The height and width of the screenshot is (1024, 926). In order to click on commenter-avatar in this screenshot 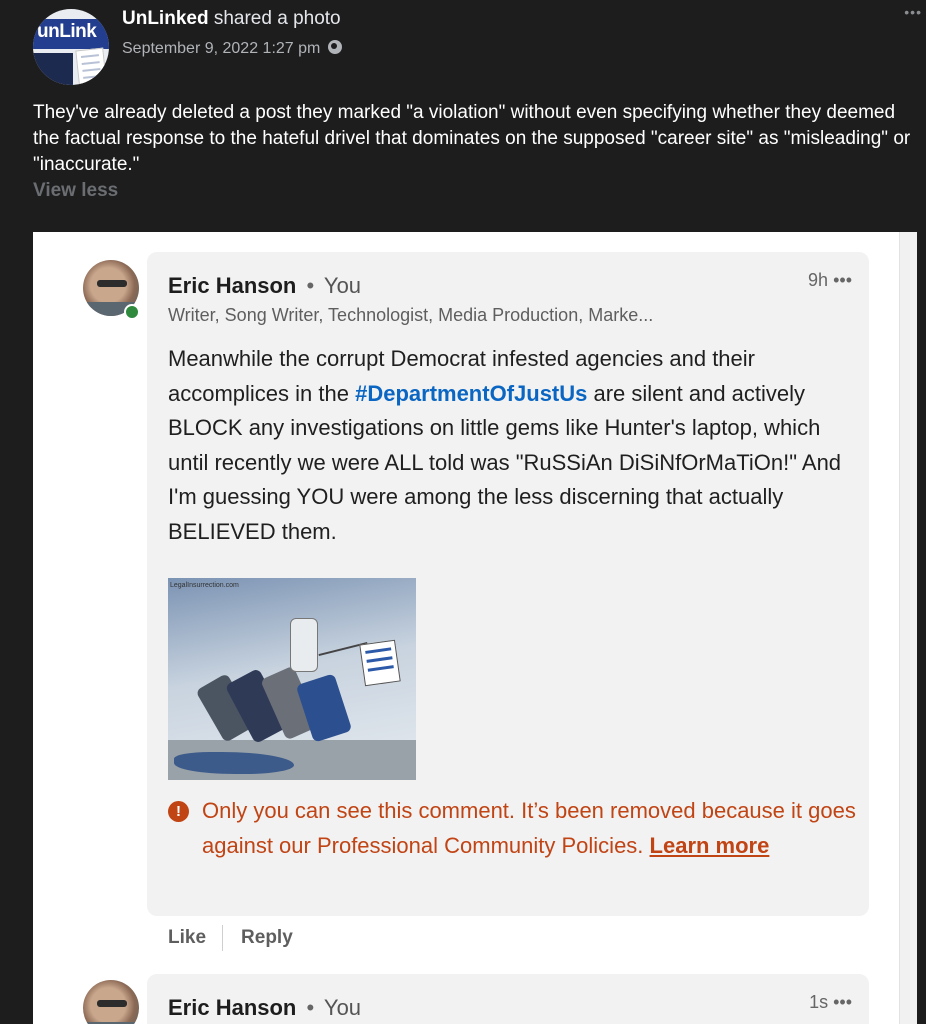, I will do `click(111, 1002)`.